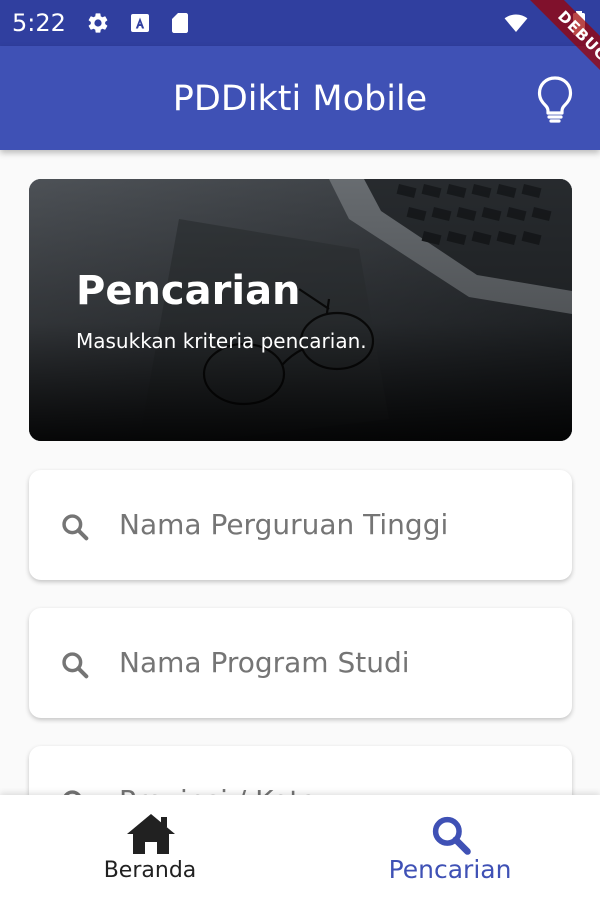  What do you see at coordinates (150, 870) in the screenshot?
I see `nav-label: Beranda` at bounding box center [150, 870].